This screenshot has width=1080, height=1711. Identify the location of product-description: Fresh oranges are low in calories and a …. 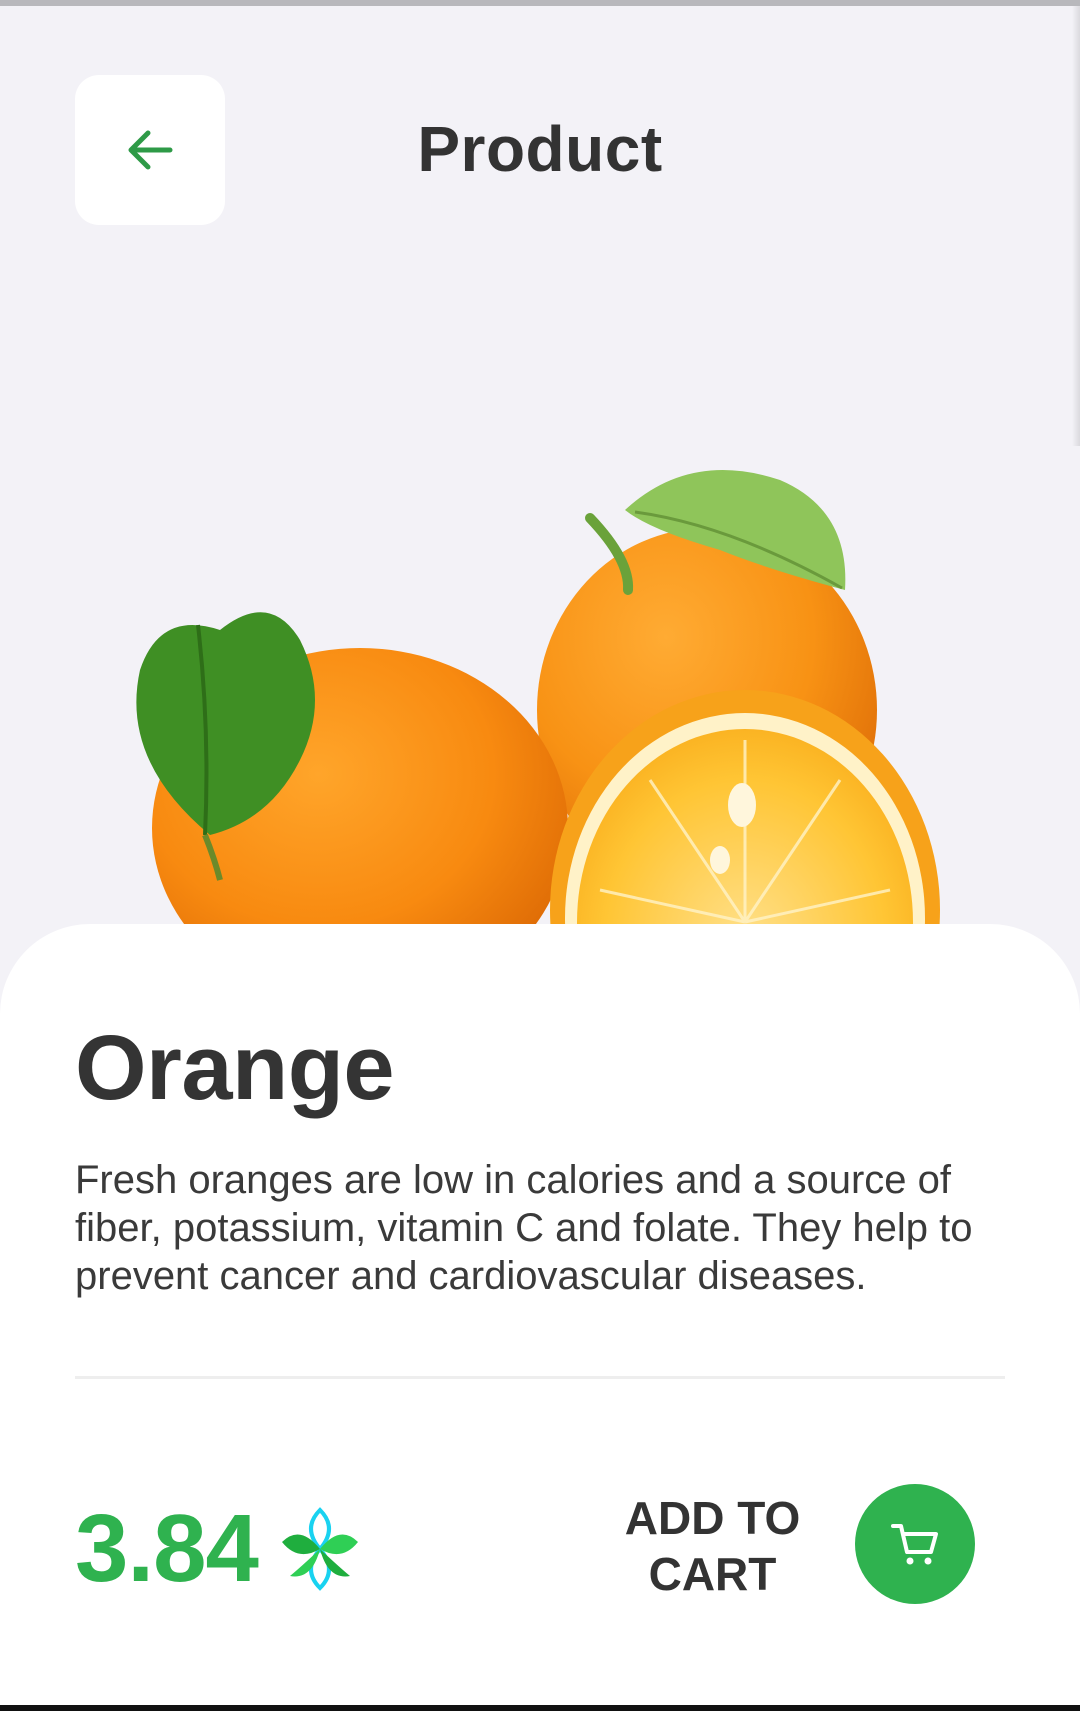
(524, 1228).